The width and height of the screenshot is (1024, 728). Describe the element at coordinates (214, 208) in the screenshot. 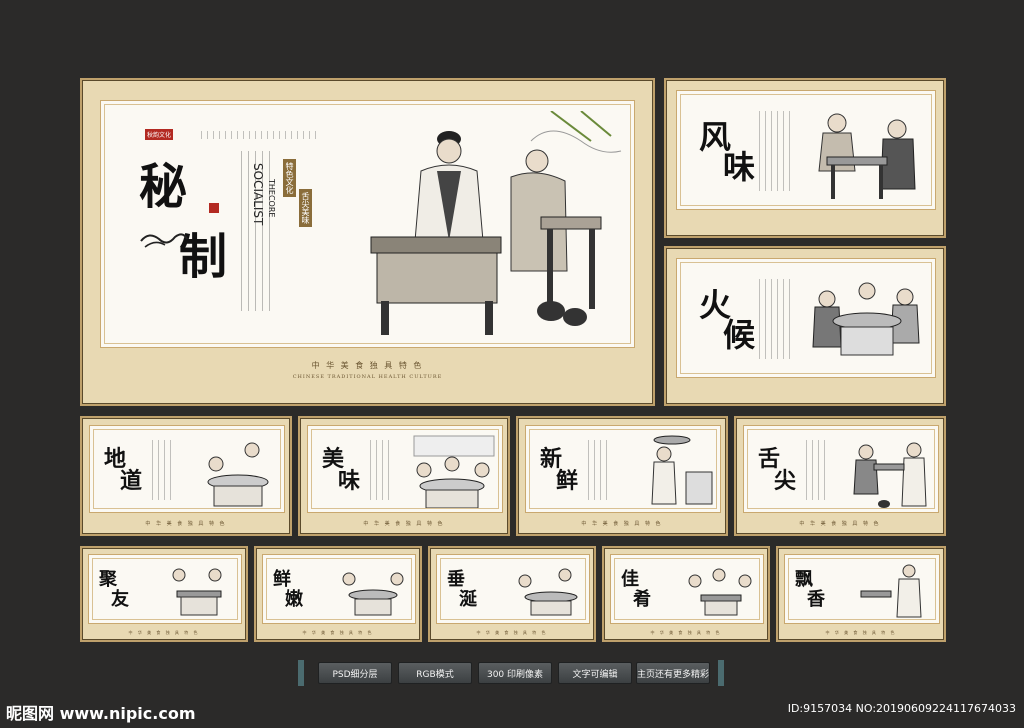

I see `main-red-seal` at that location.